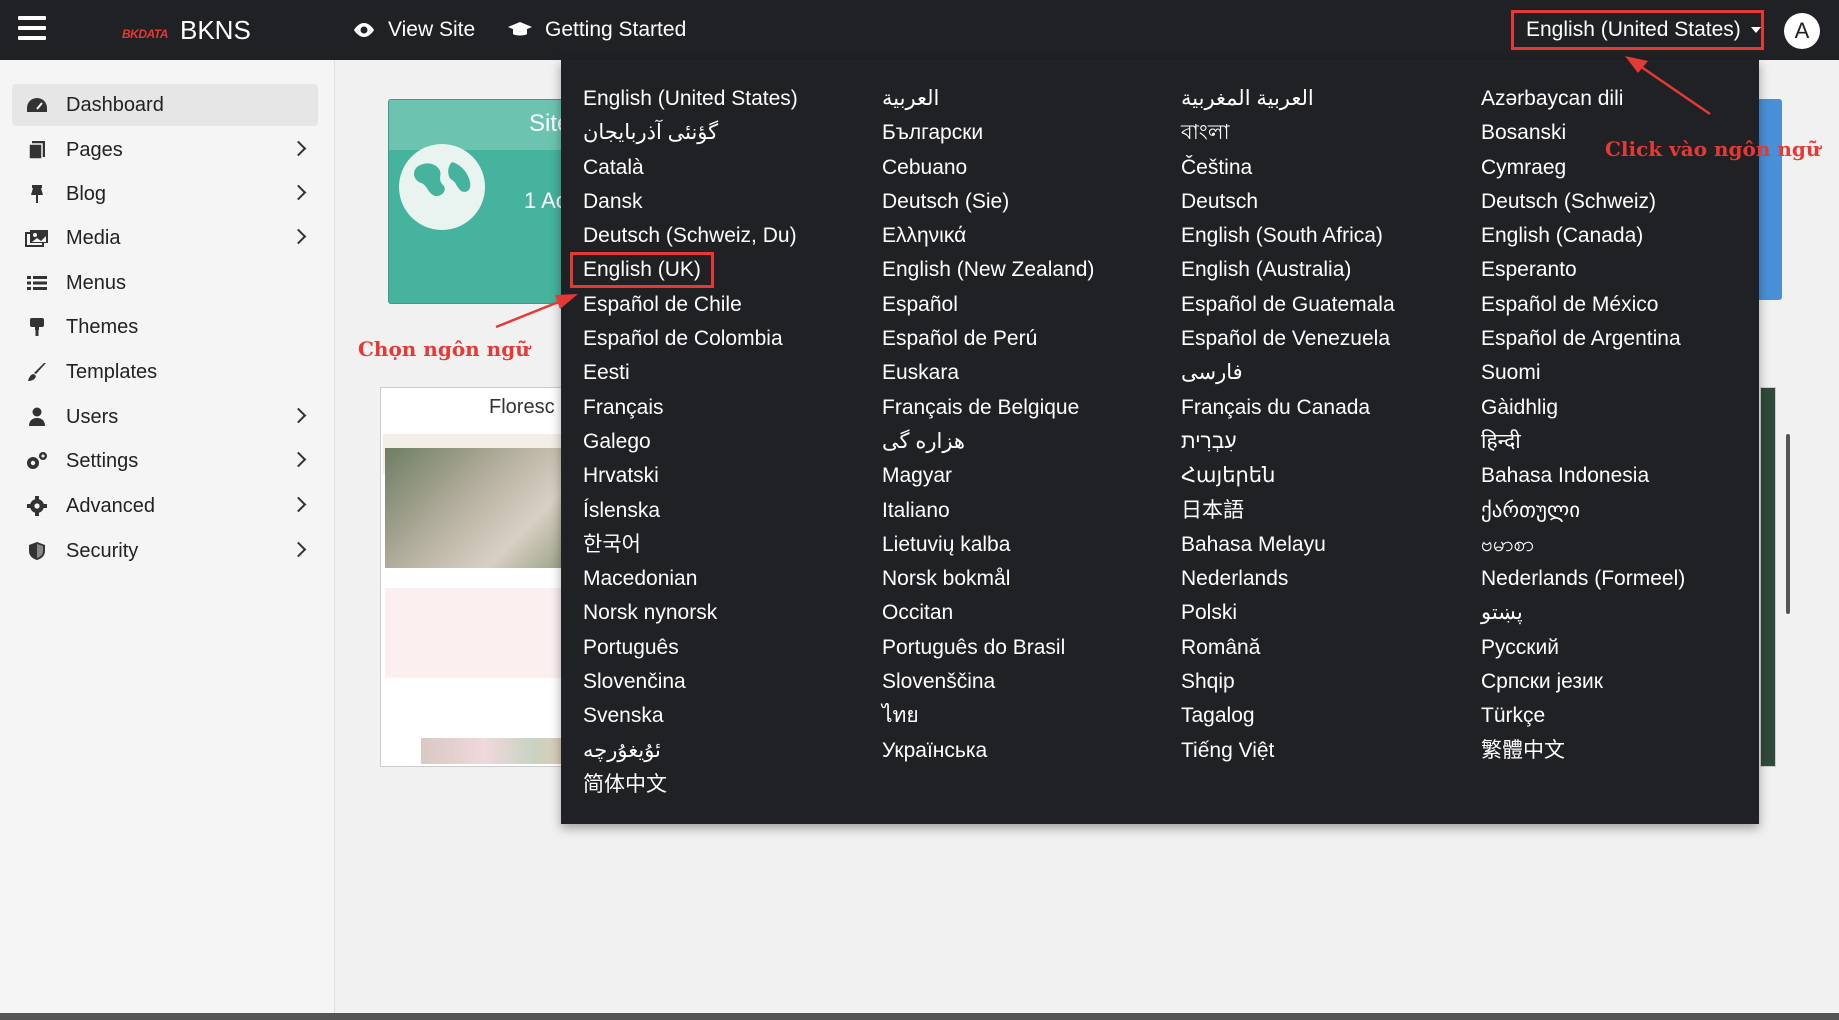 Image resolution: width=1839 pixels, height=1020 pixels. I want to click on language-option: Català, so click(613, 168).